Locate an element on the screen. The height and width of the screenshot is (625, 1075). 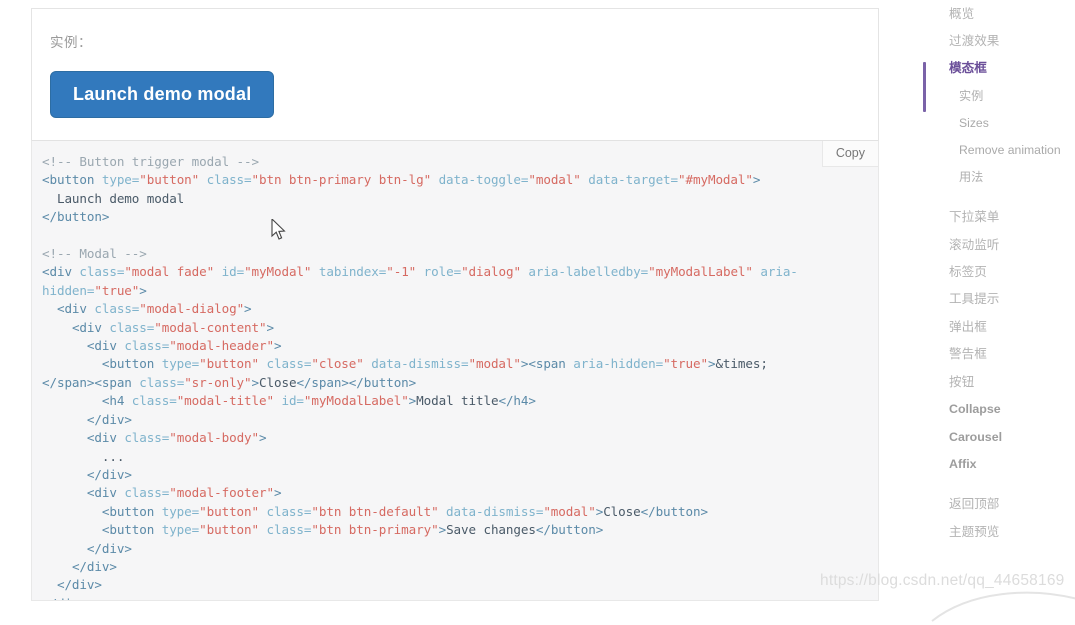
code-token: "modal" is located at coordinates (494, 364).